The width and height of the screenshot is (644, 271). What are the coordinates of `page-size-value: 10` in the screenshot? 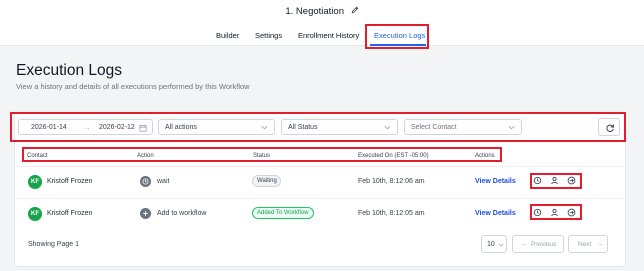 It's located at (491, 244).